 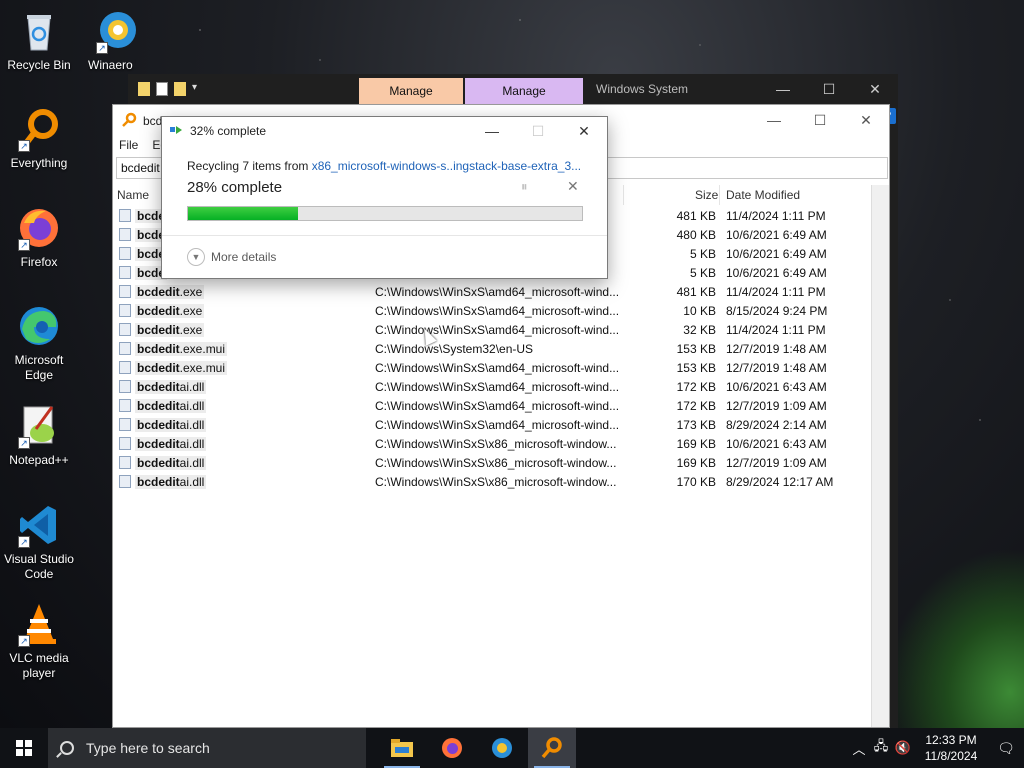 What do you see at coordinates (207, 748) in the screenshot?
I see `taskbar-search: Type here to search` at bounding box center [207, 748].